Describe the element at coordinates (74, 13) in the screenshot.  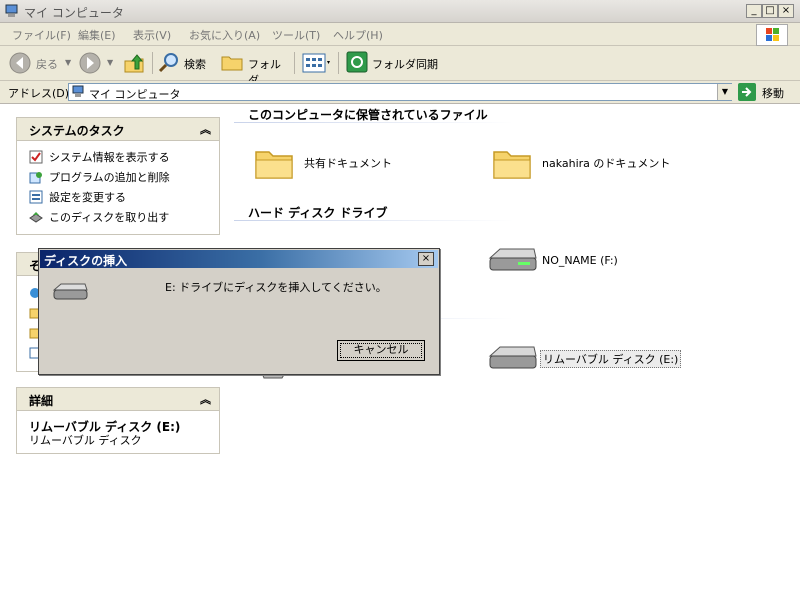
I see `window-title: マイ コンピュータ` at that location.